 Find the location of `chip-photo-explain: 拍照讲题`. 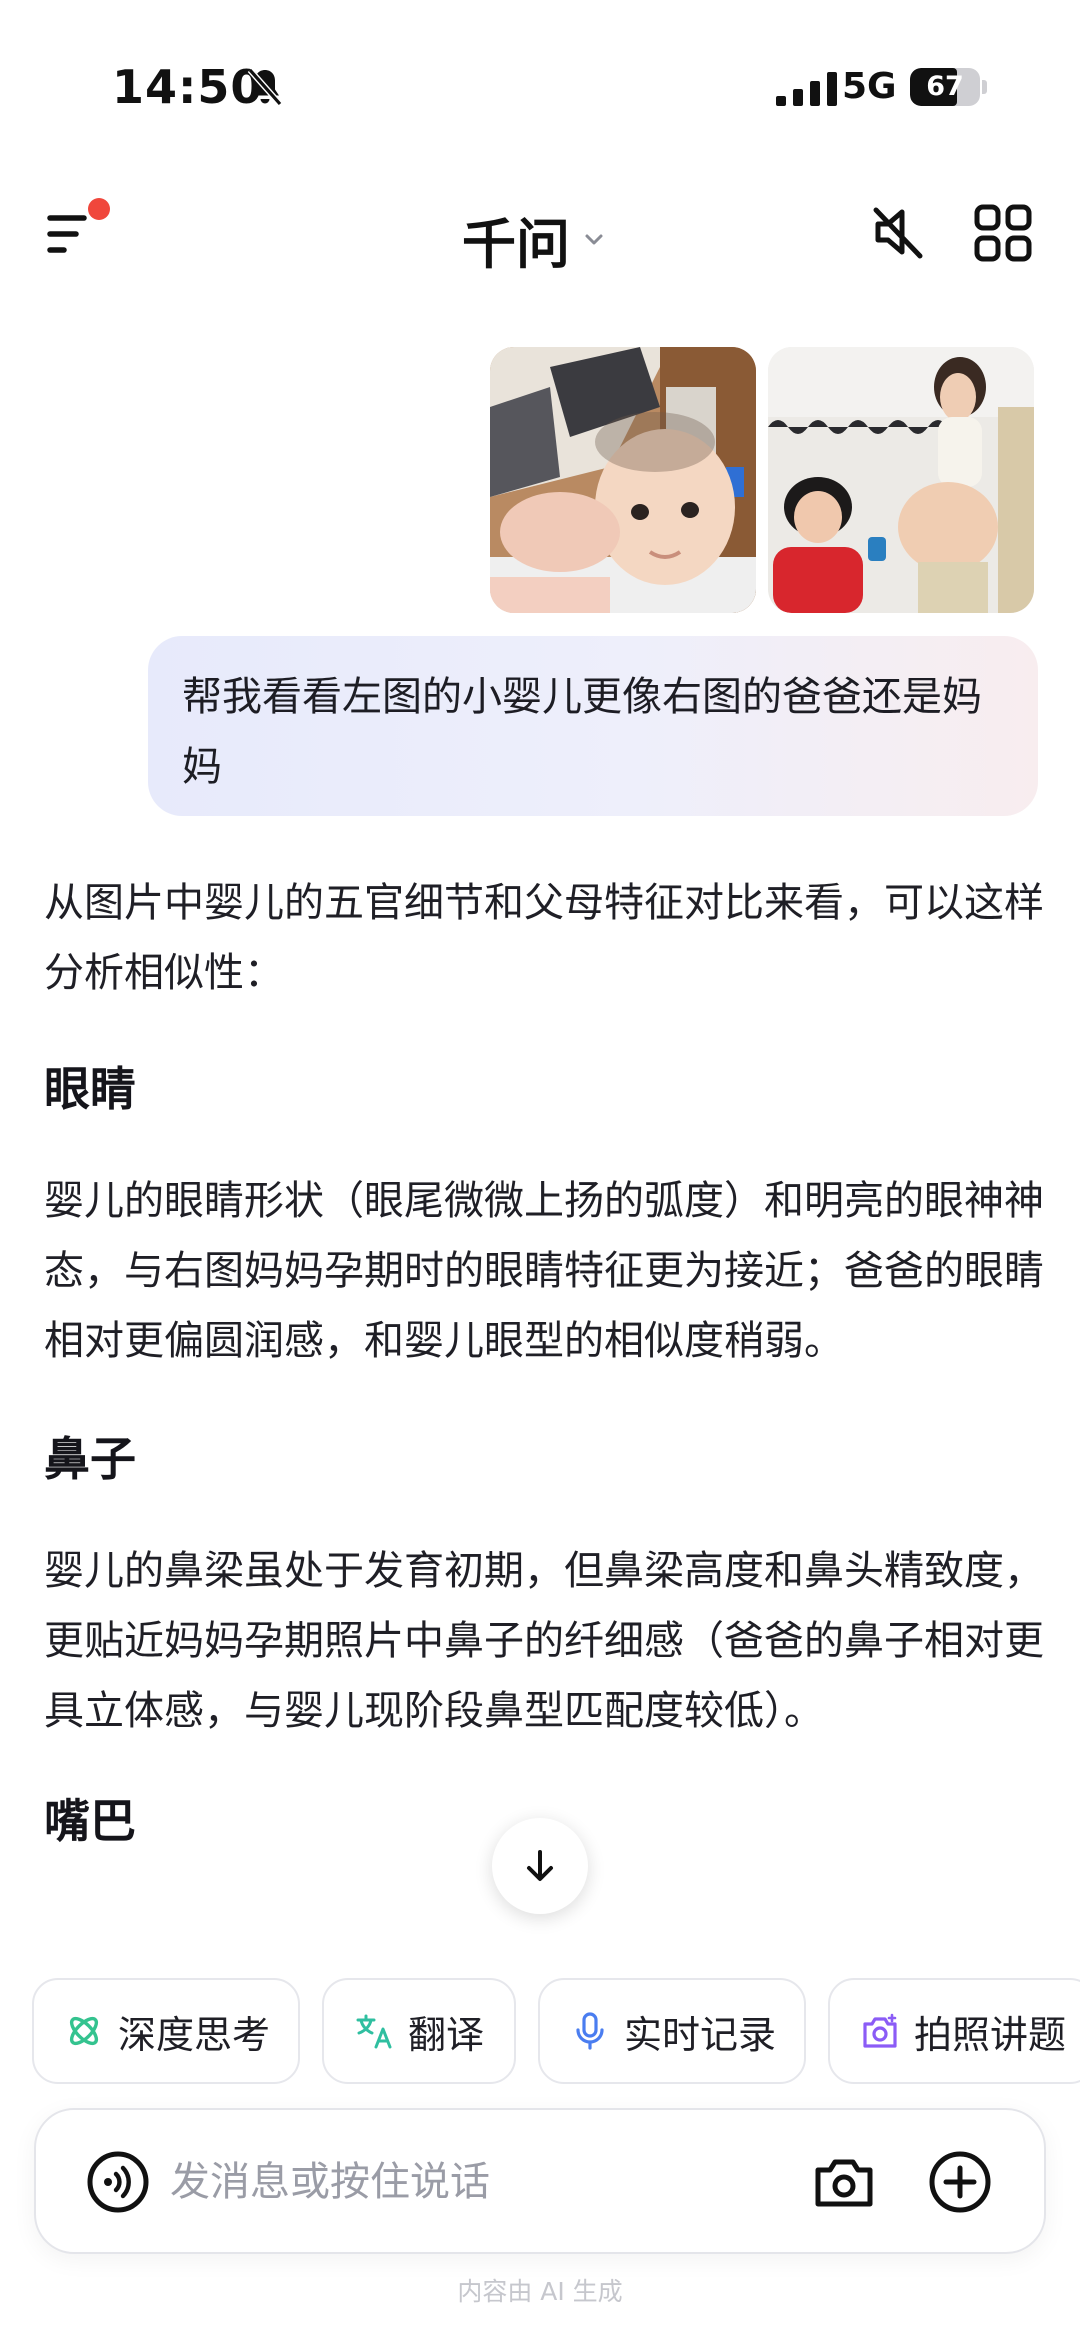

chip-photo-explain: 拍照讲题 is located at coordinates (954, 2031).